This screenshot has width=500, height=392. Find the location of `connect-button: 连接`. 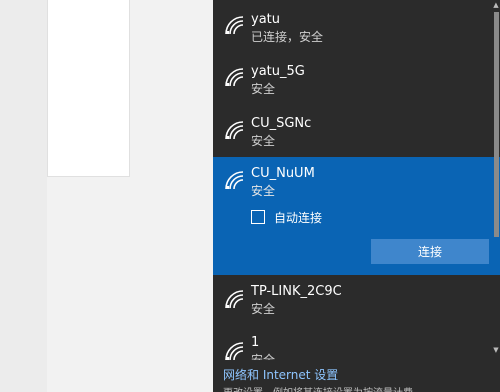

connect-button: 连接 is located at coordinates (430, 251).